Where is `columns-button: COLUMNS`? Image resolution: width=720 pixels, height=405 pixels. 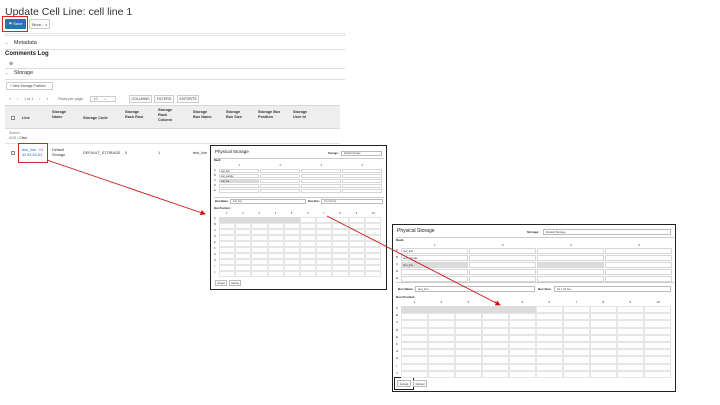
columns-button: COLUMNS is located at coordinates (140, 99).